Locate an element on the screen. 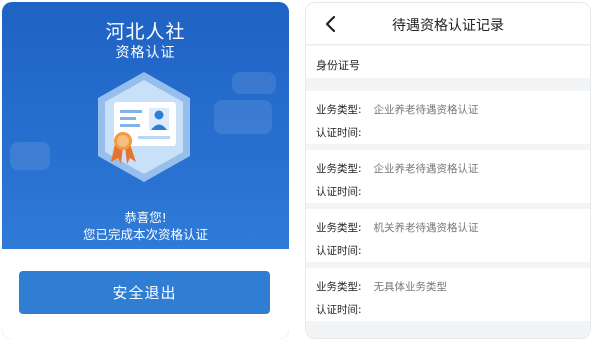  congrats-text: 恭喜您! is located at coordinates (145, 217).